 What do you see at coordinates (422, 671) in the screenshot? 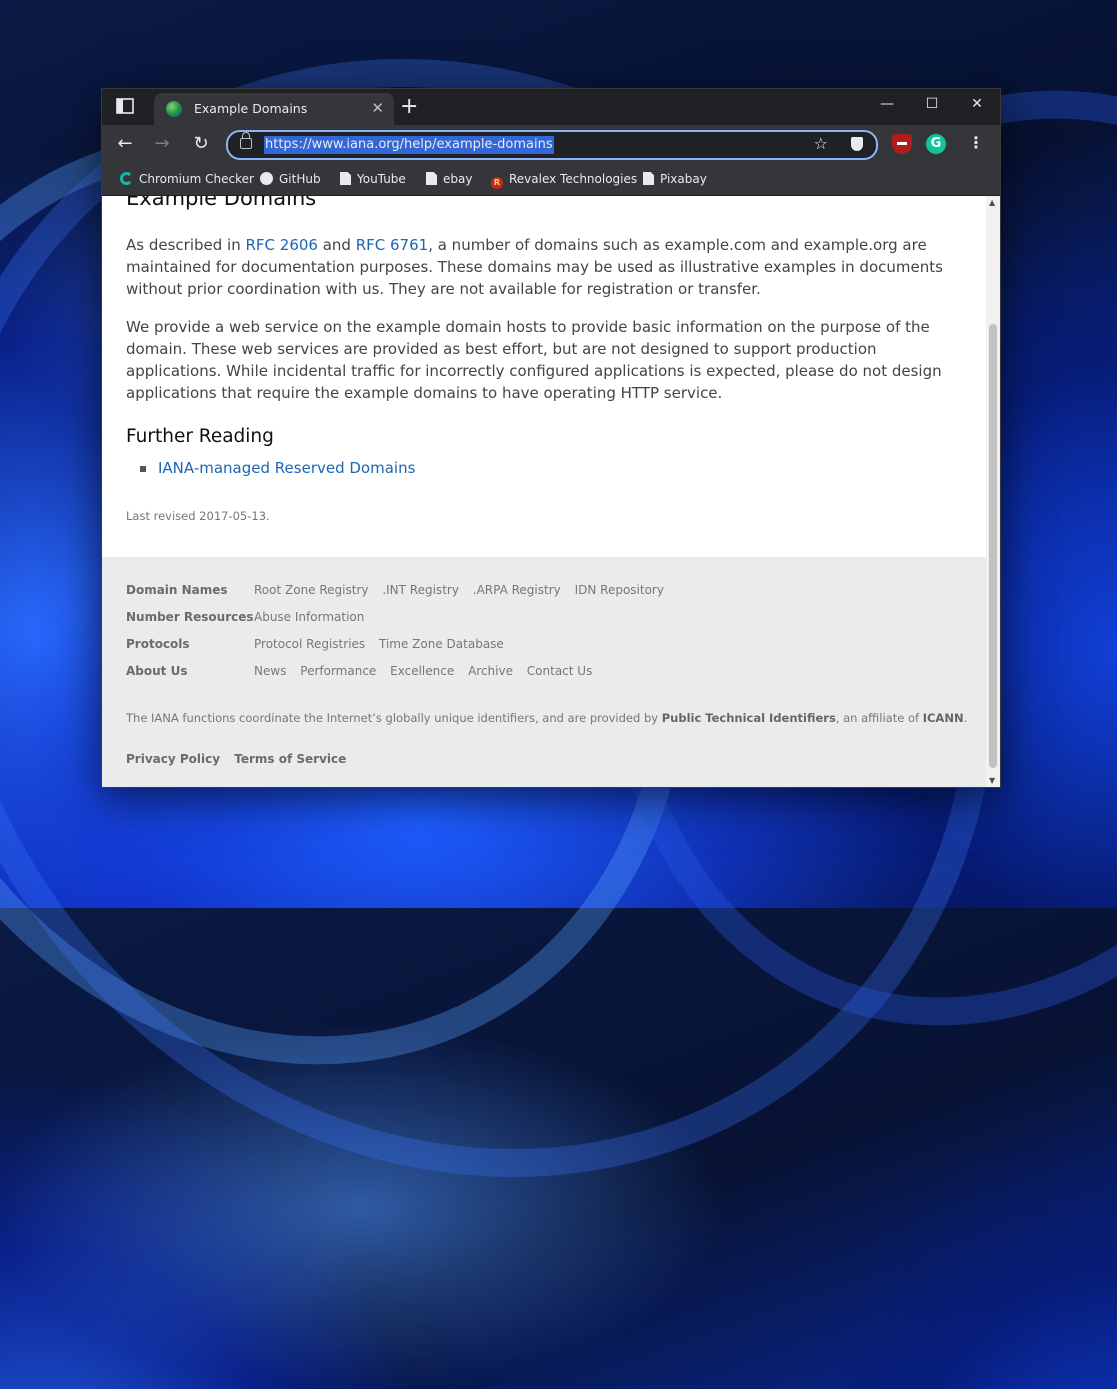
I see `footer-link: Excellence` at bounding box center [422, 671].